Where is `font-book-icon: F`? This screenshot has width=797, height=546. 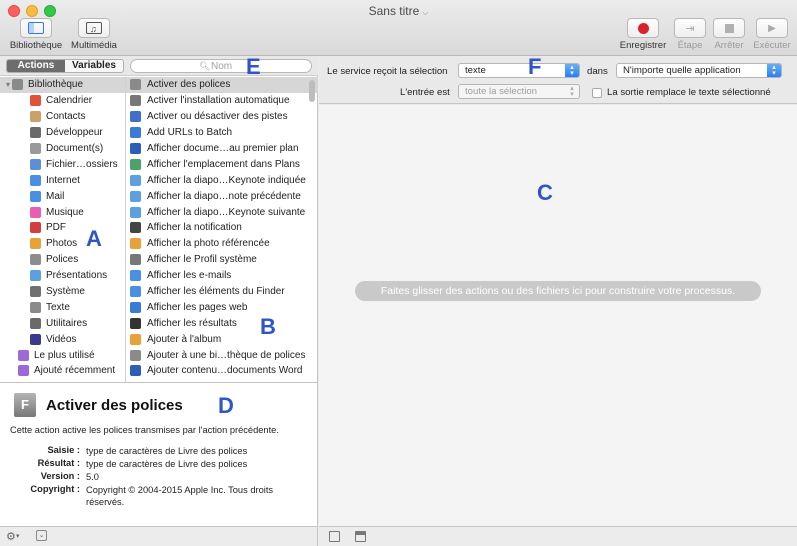 font-book-icon: F is located at coordinates (25, 405).